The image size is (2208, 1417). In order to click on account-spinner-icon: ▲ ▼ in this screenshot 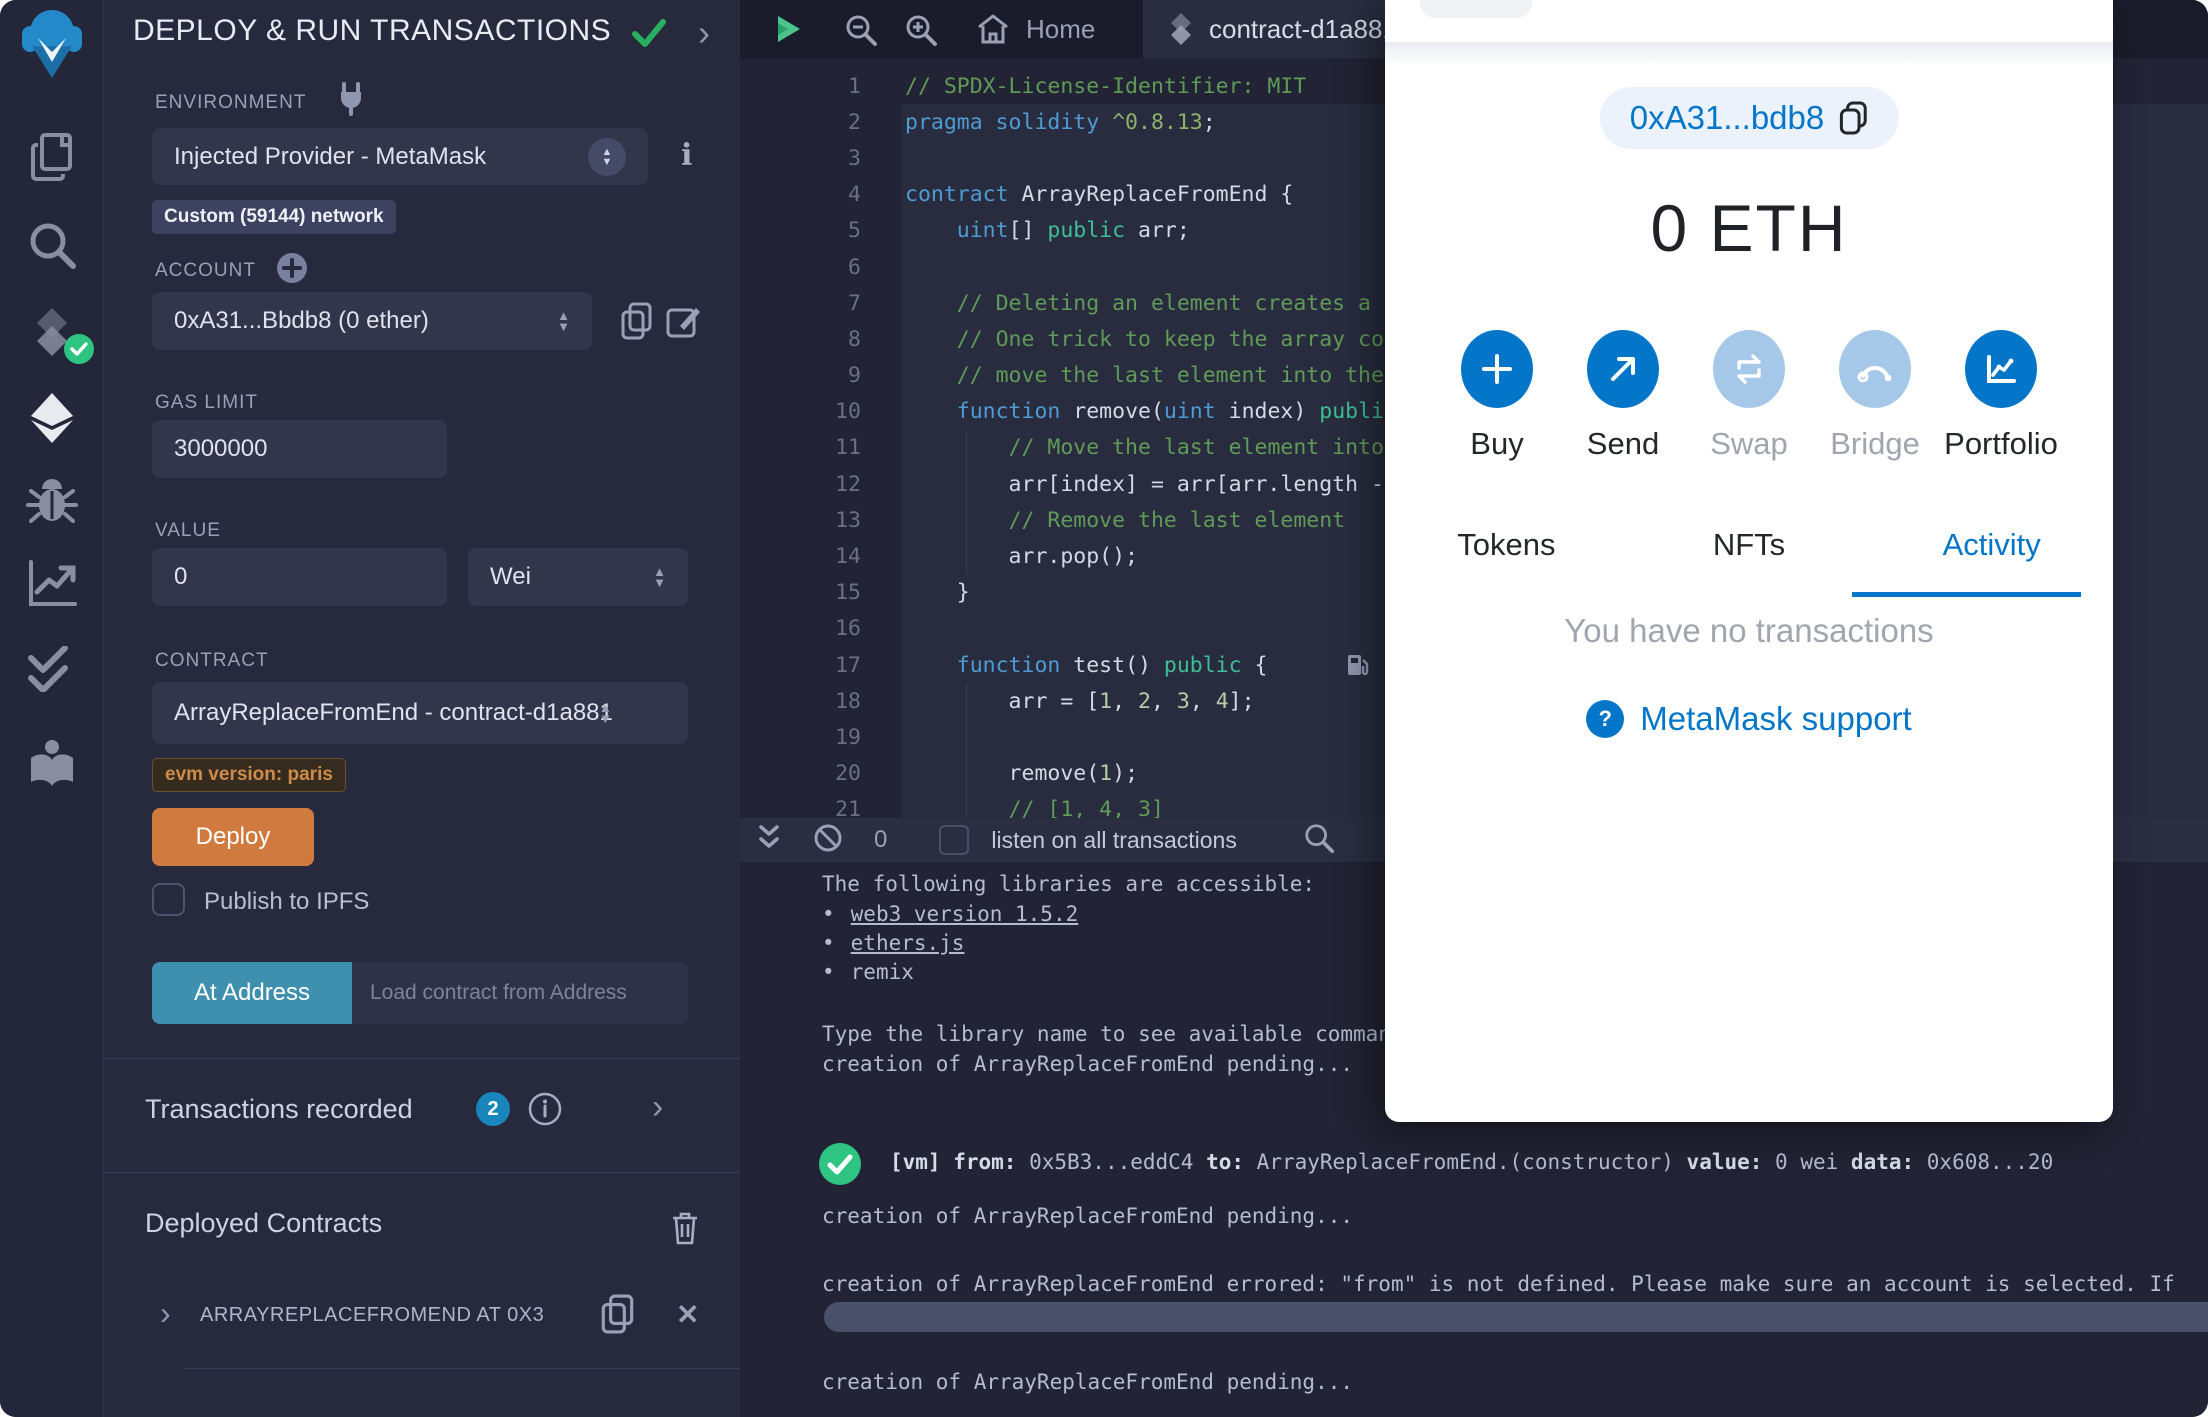, I will do `click(563, 321)`.